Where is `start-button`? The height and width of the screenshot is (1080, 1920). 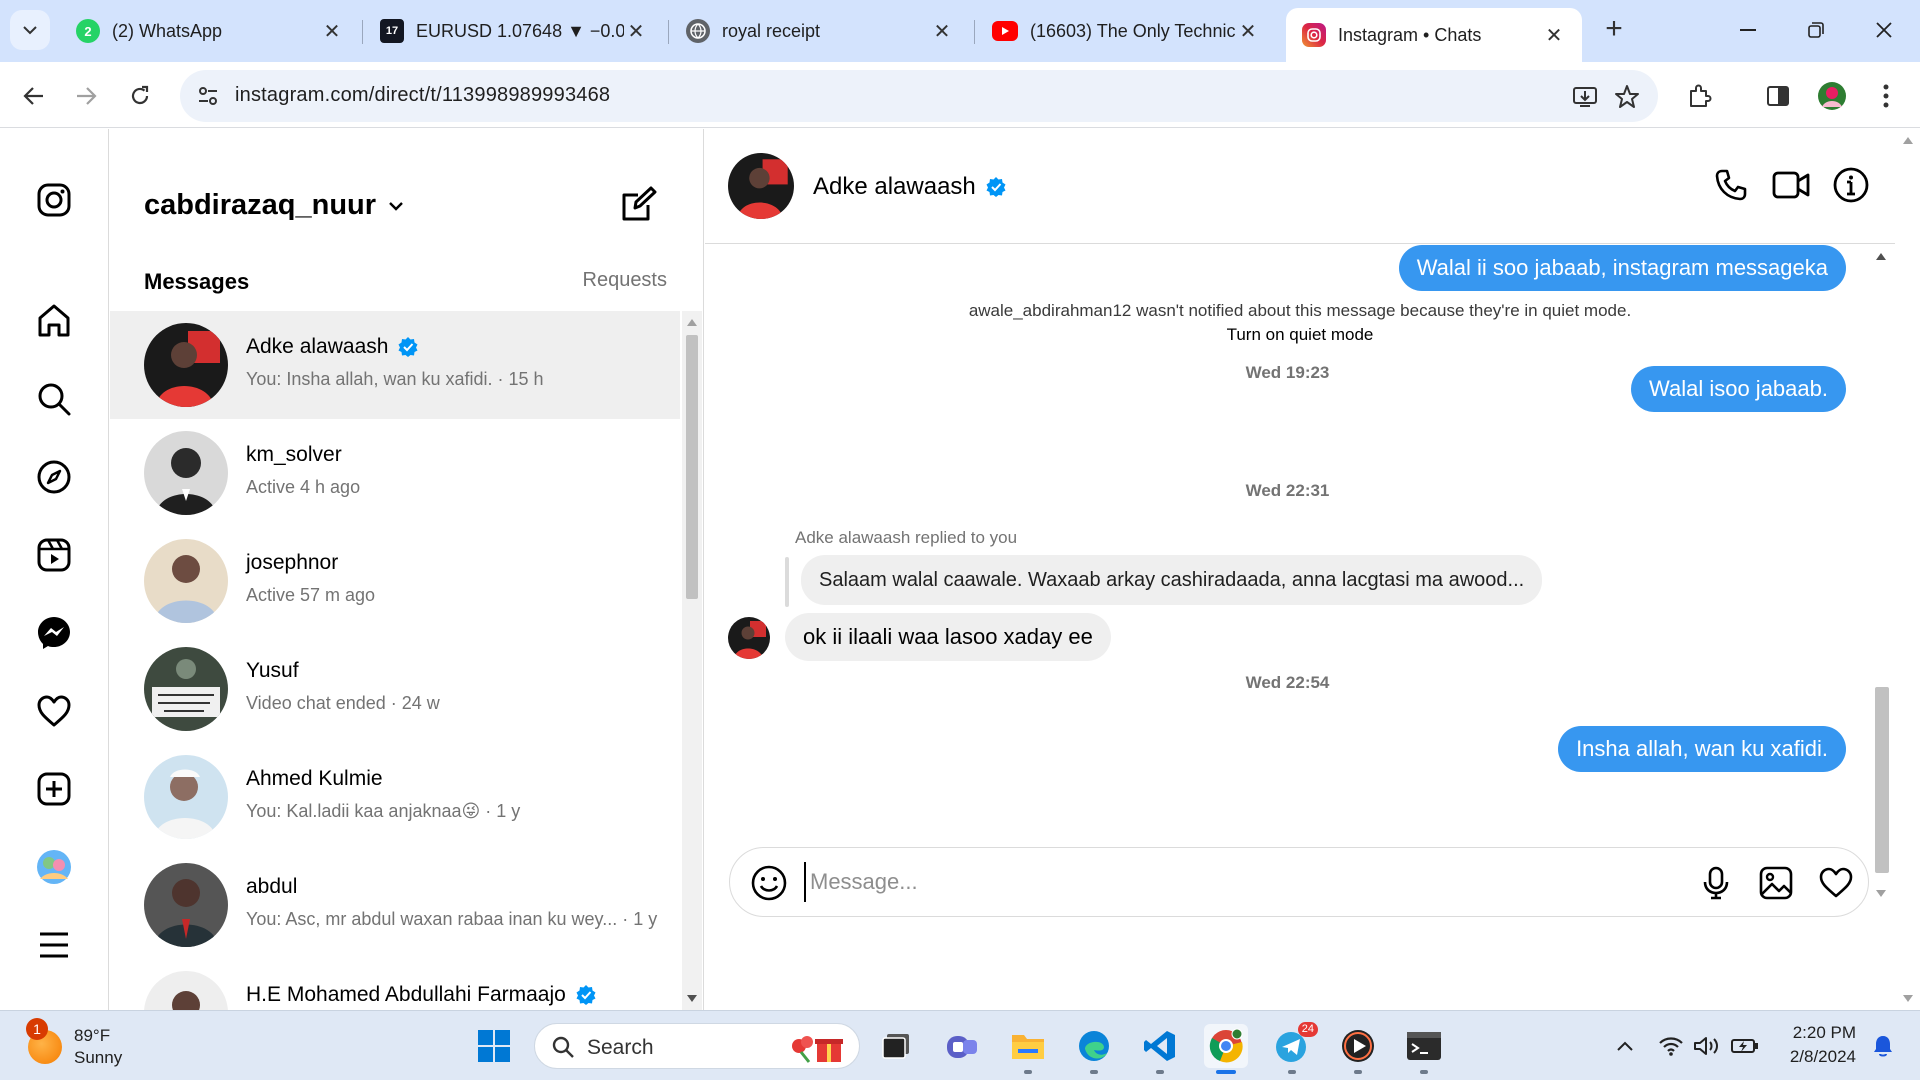 start-button is located at coordinates (494, 1046).